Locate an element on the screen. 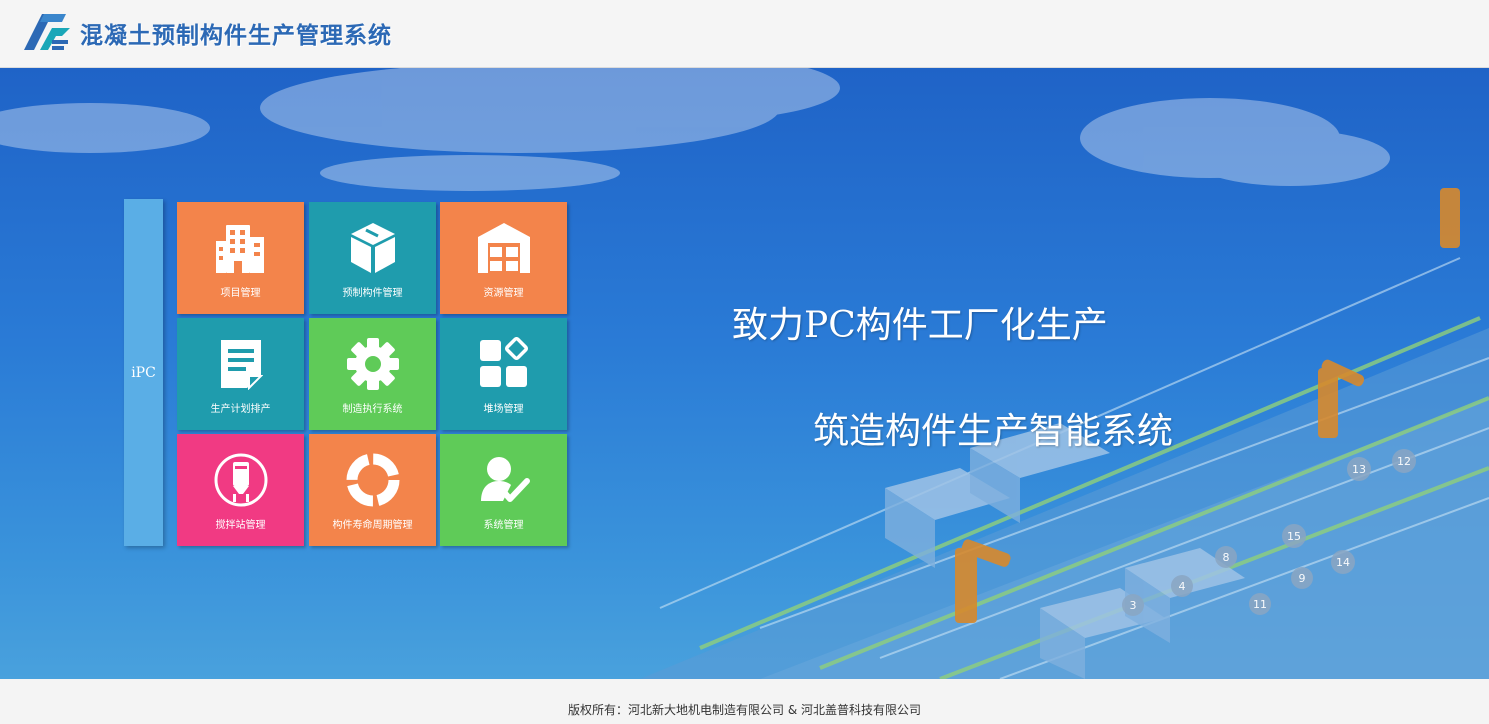 The height and width of the screenshot is (724, 1489). side-bar-label: iPC is located at coordinates (143, 372).